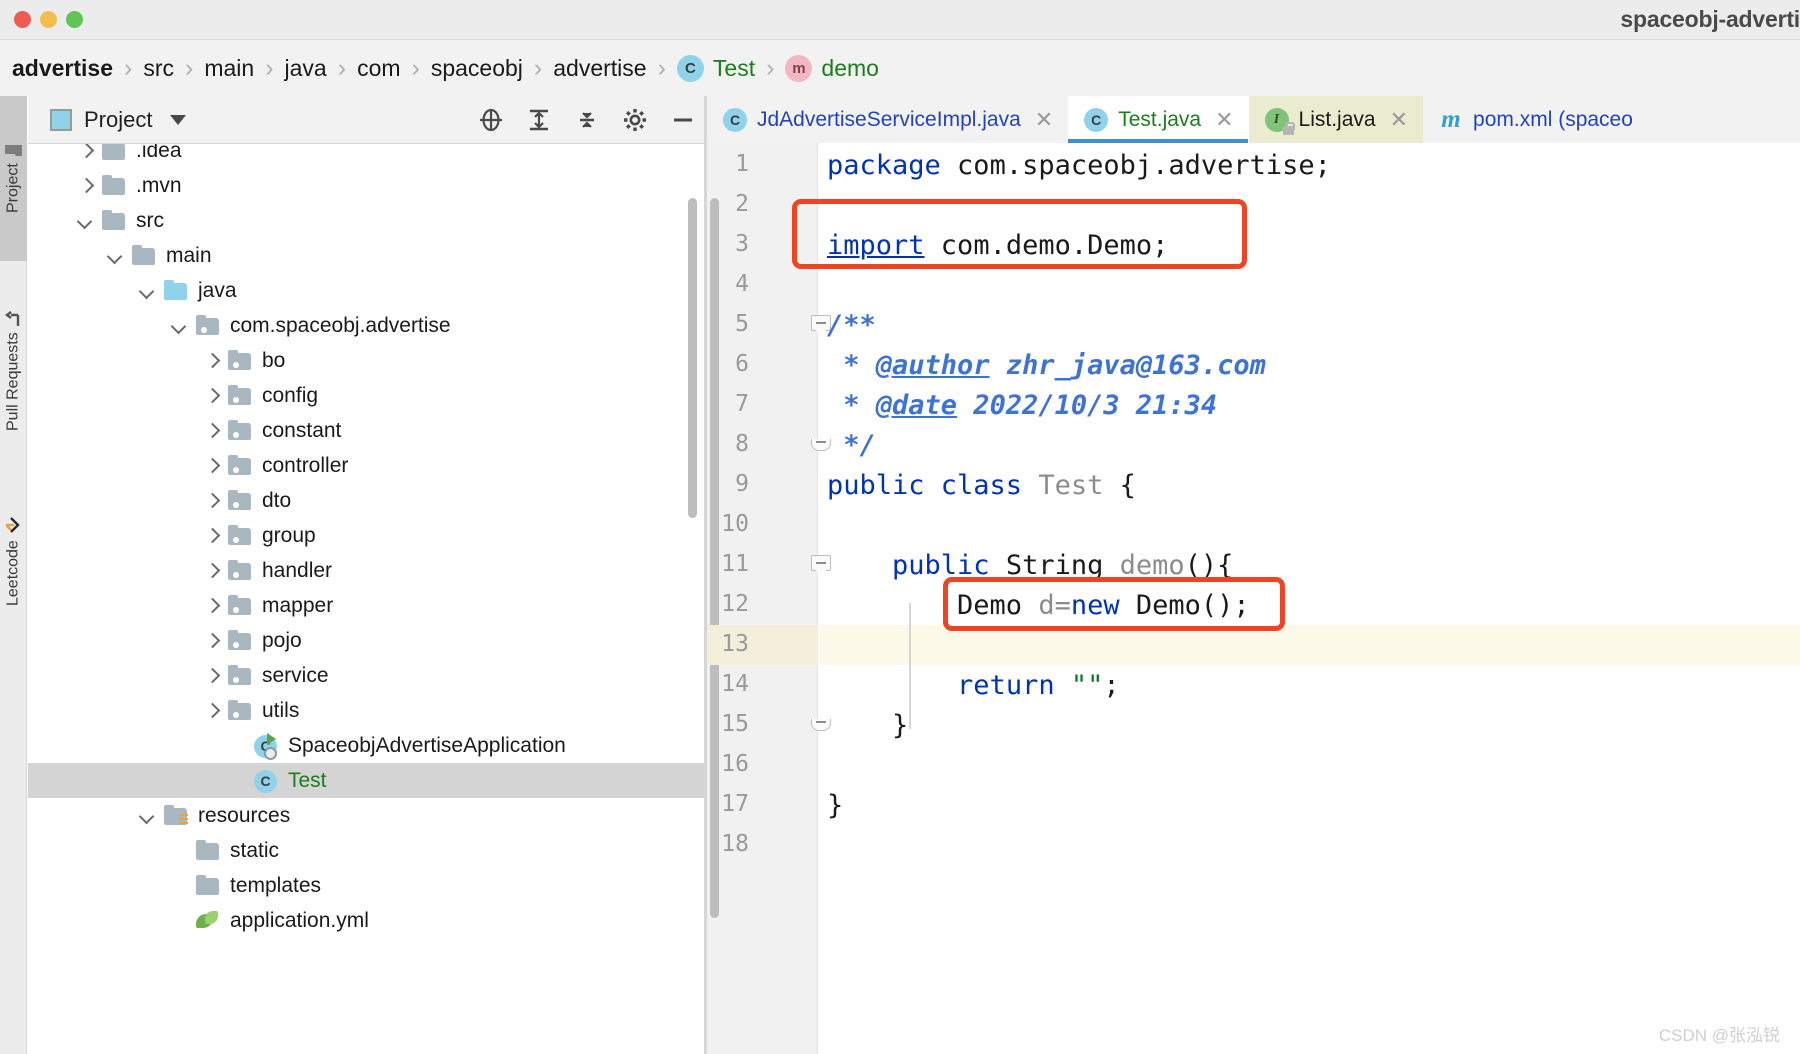  What do you see at coordinates (369, 185) in the screenshot?
I see `tree-row: .mvn` at bounding box center [369, 185].